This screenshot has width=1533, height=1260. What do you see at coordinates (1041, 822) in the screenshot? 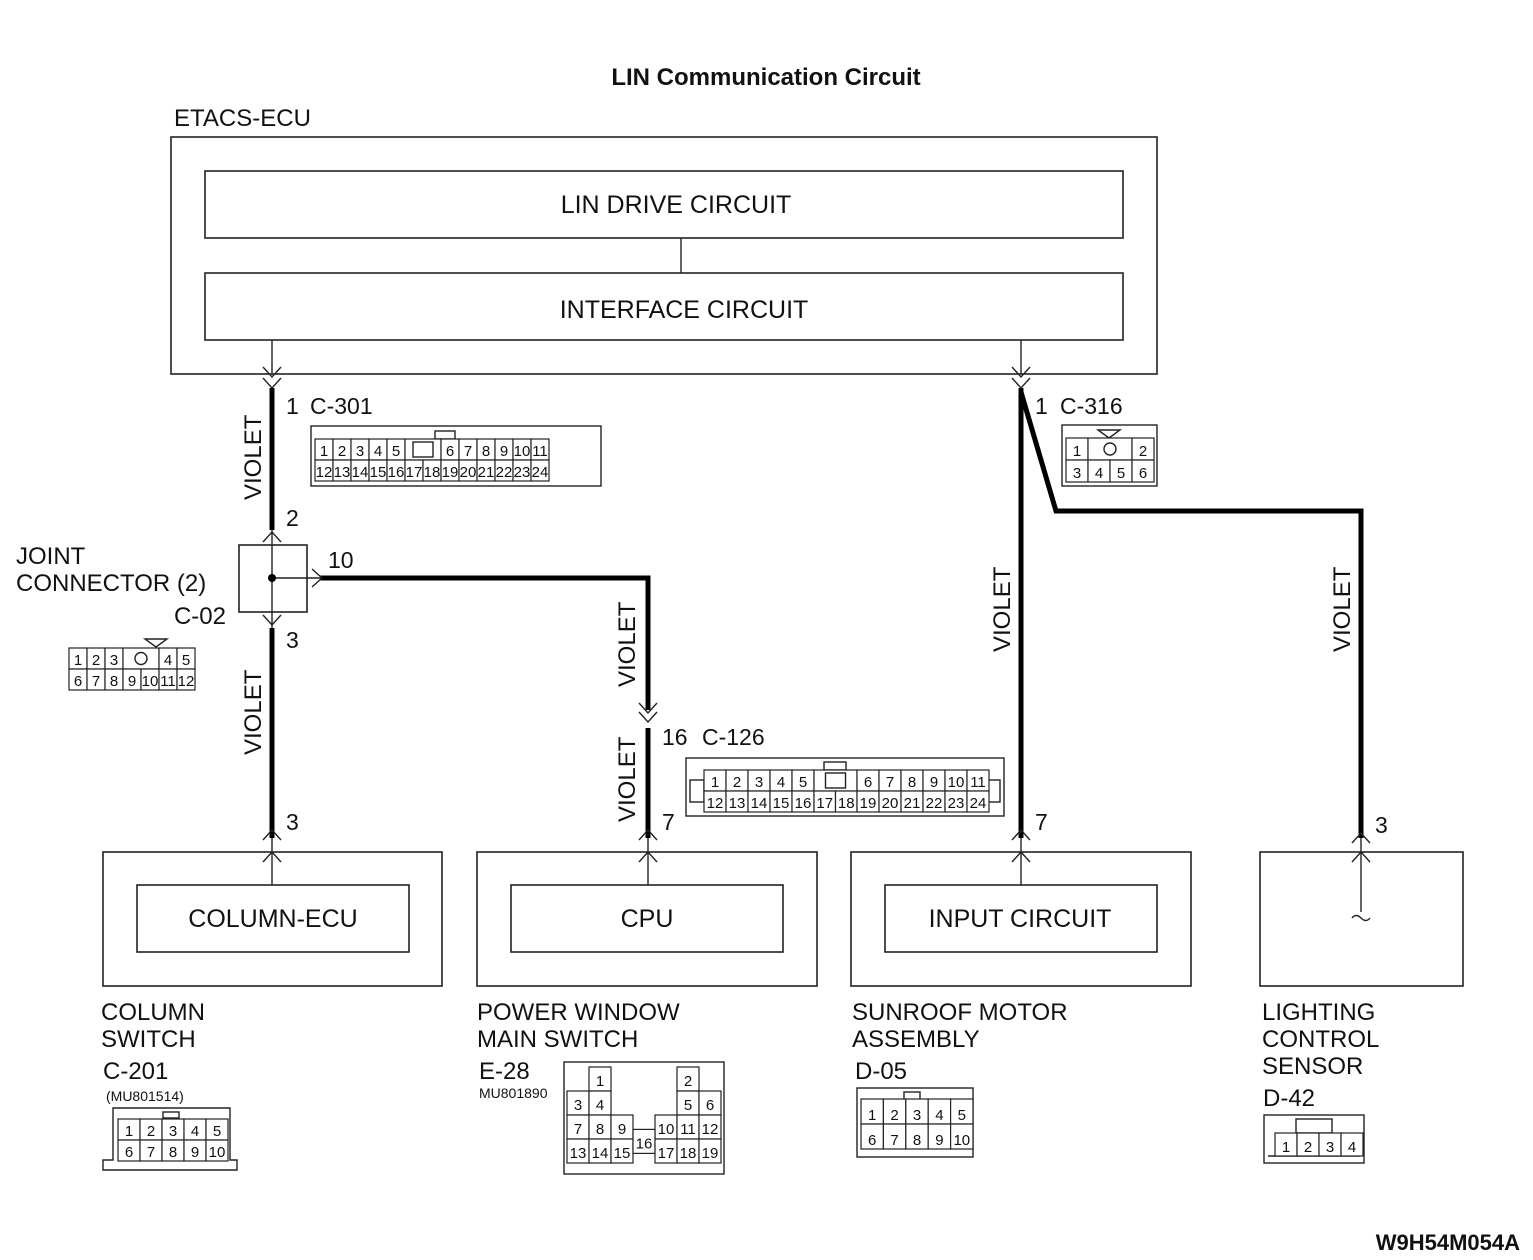
I see `sunroof-pin: 7` at bounding box center [1041, 822].